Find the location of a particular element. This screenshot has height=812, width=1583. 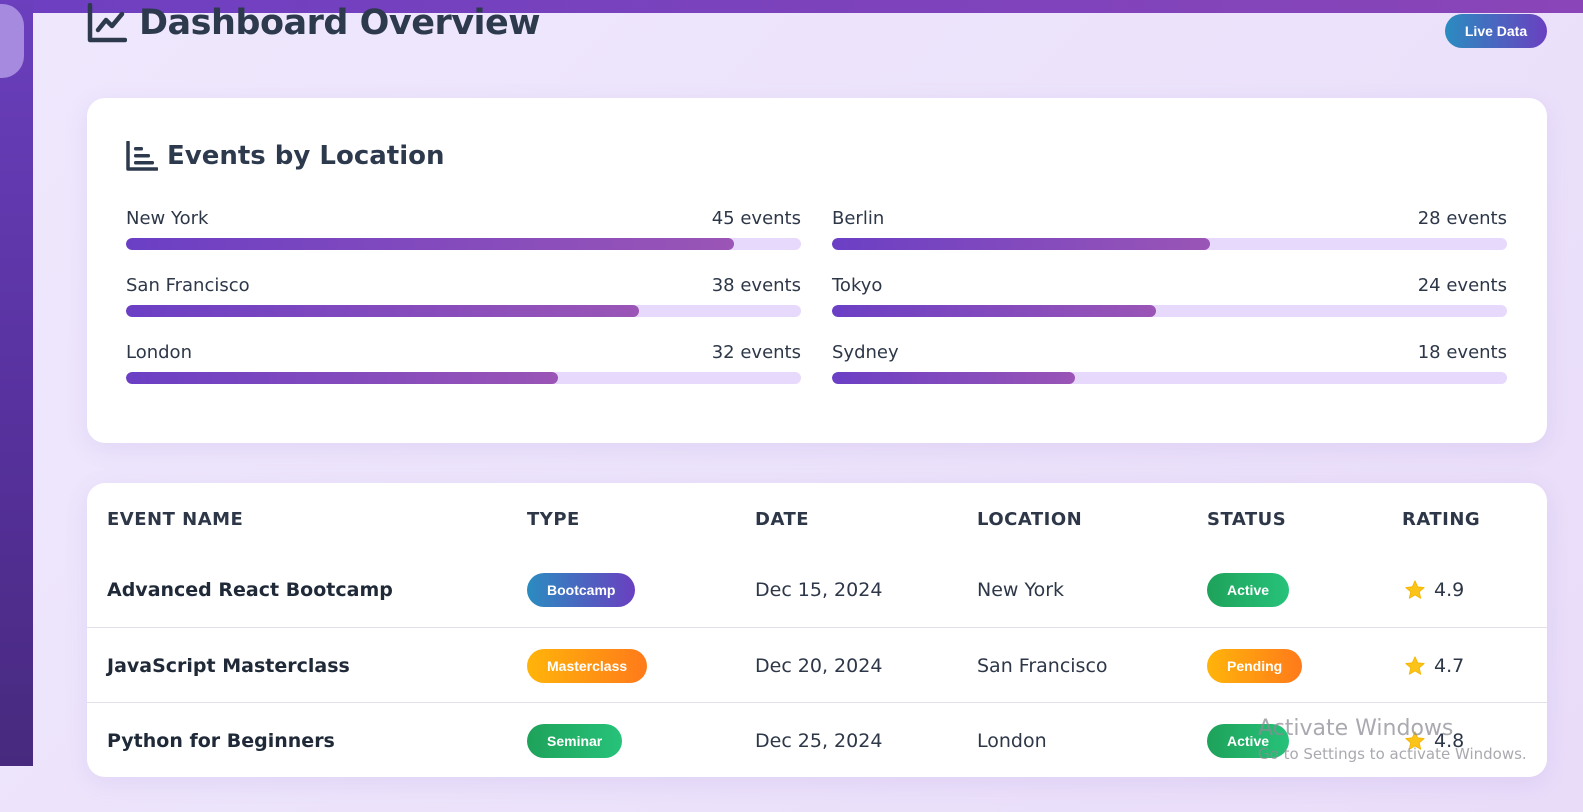

sidebar is located at coordinates (16, 383).